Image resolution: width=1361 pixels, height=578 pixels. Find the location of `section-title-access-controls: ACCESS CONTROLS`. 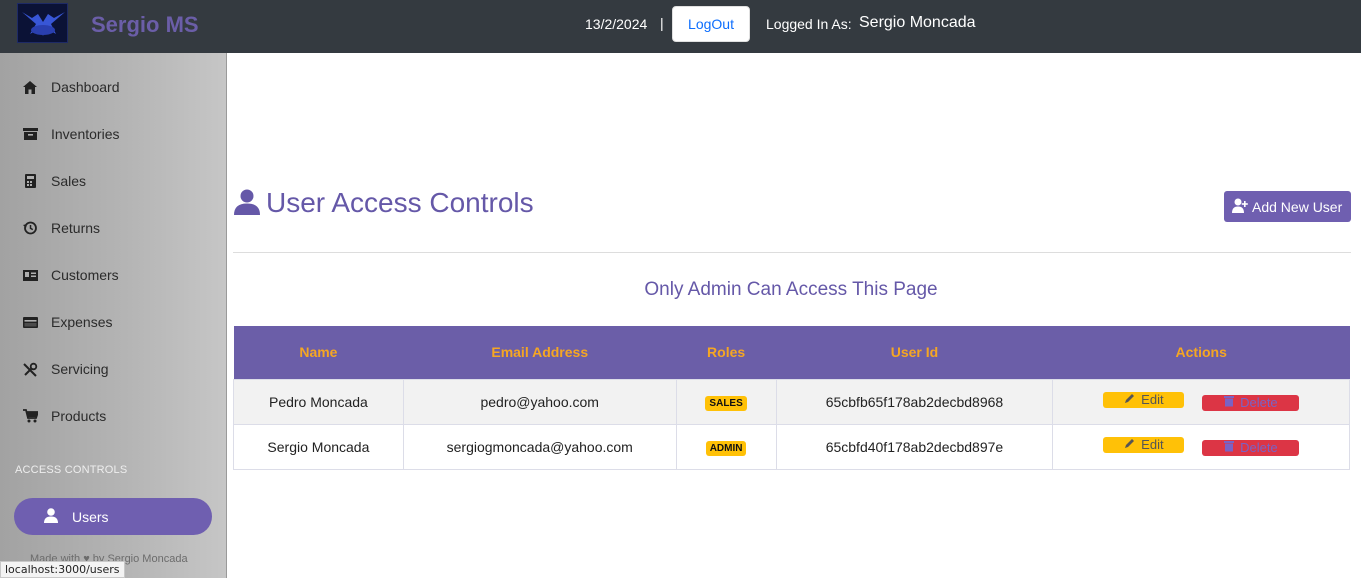

section-title-access-controls: ACCESS CONTROLS is located at coordinates (71, 470).